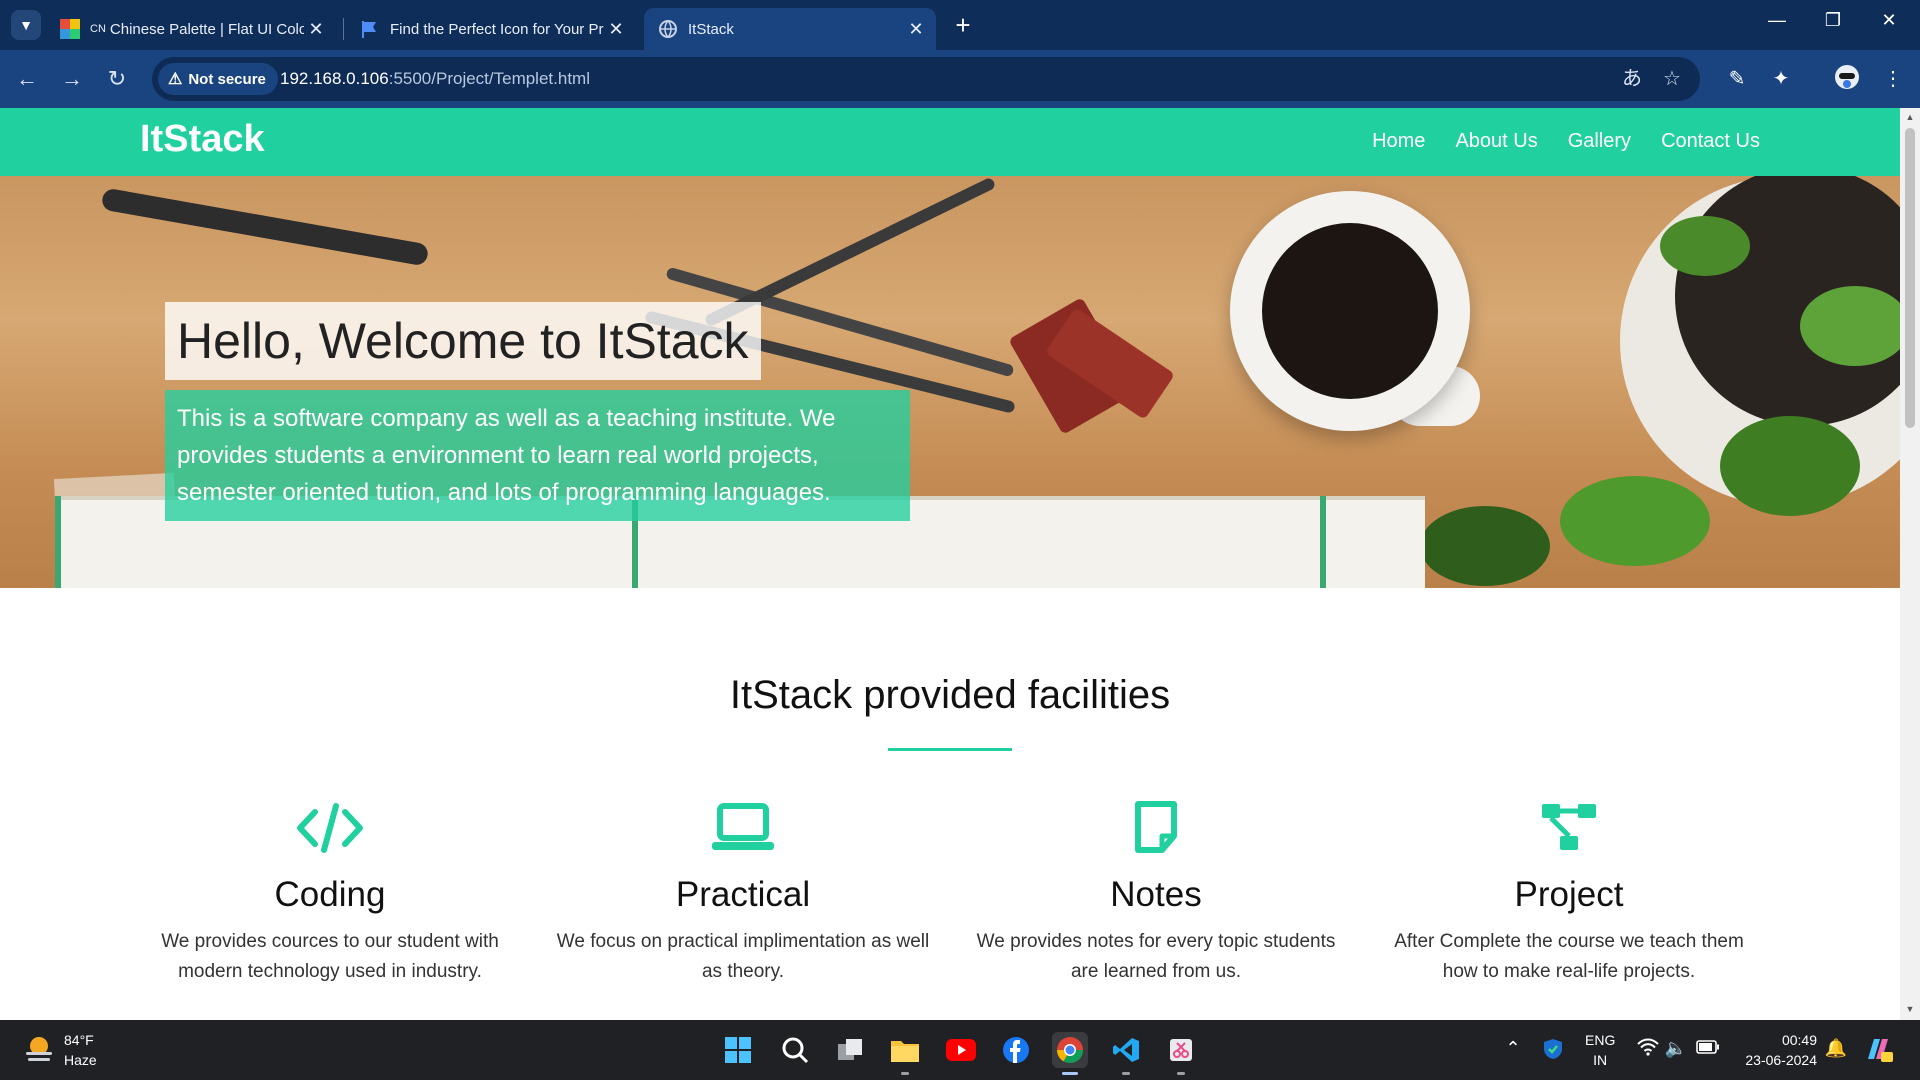  I want to click on tab-find-icon: Find the Perfect Icon for Your Project ✕, so click(491, 29).